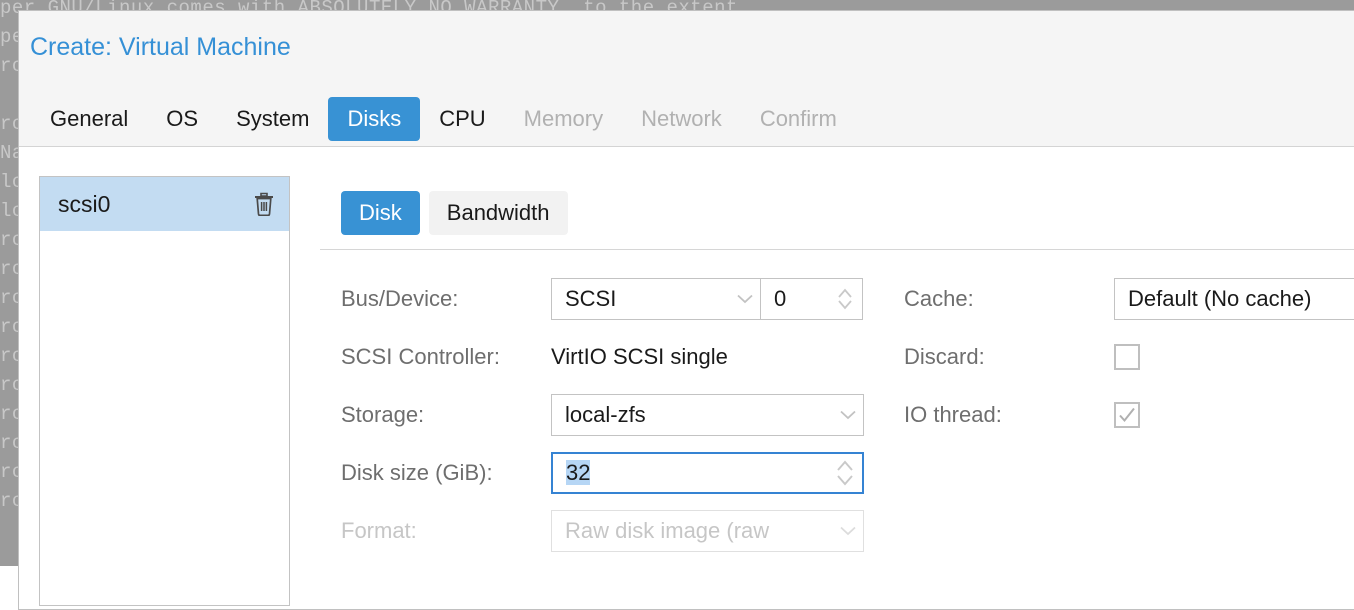  Describe the element at coordinates (84, 204) in the screenshot. I see `device-label: scsi0` at that location.